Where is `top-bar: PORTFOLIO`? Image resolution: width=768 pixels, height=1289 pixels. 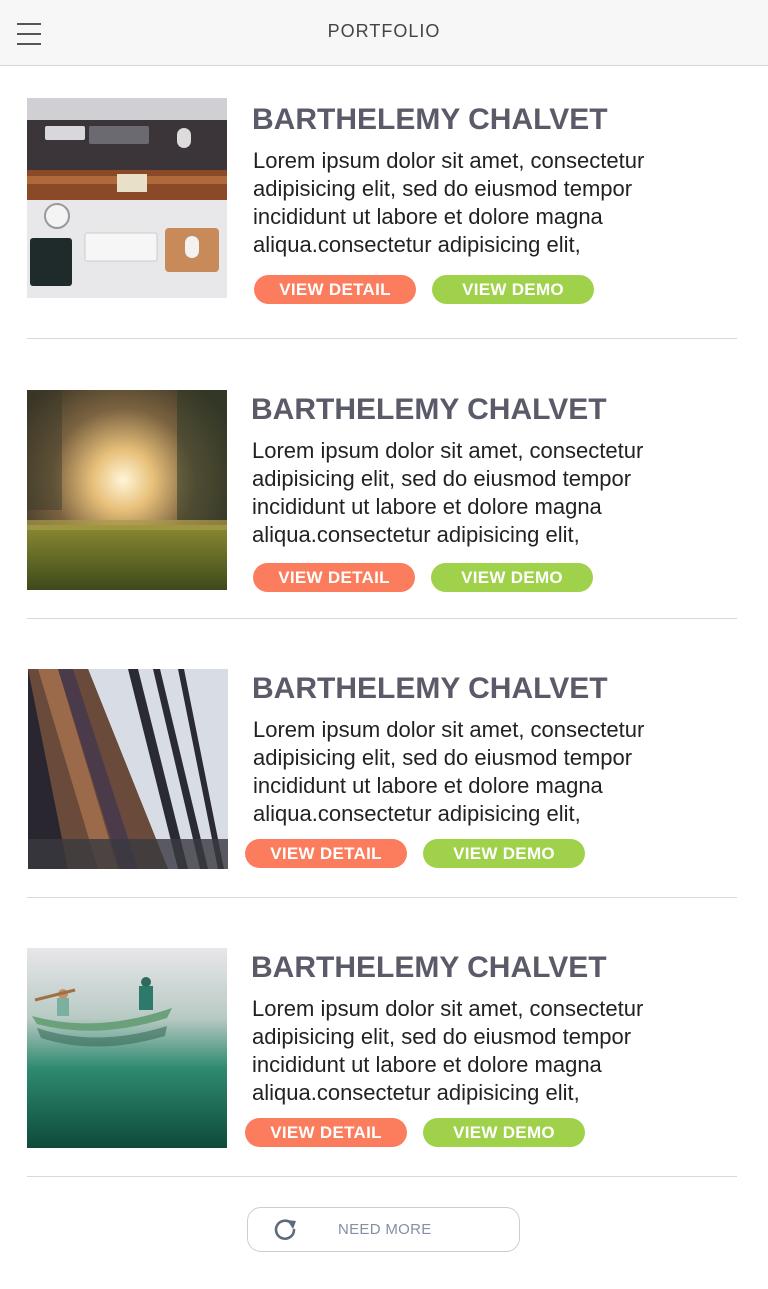
top-bar: PORTFOLIO is located at coordinates (384, 33).